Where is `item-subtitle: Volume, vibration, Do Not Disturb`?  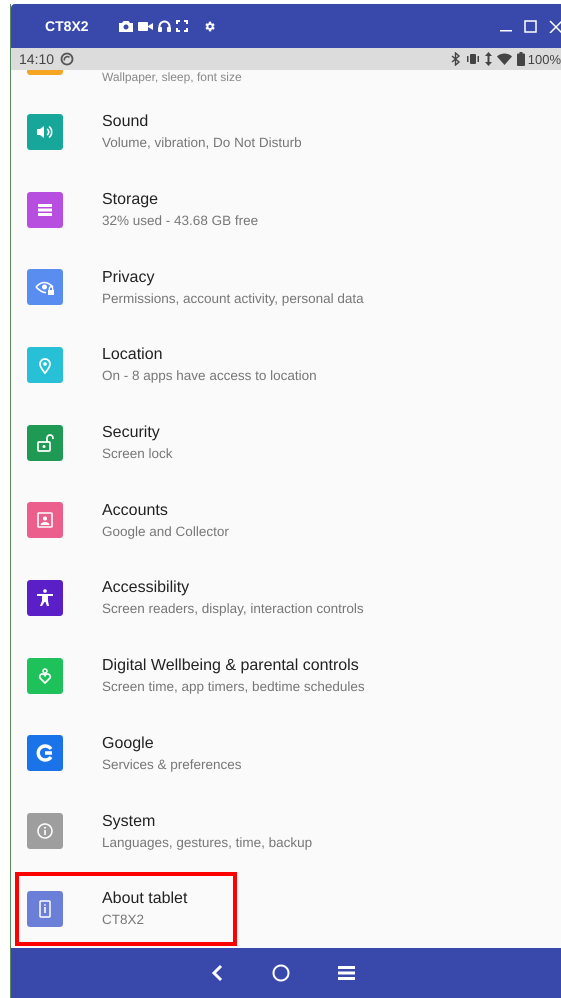
item-subtitle: Volume, vibration, Do Not Disturb is located at coordinates (202, 143).